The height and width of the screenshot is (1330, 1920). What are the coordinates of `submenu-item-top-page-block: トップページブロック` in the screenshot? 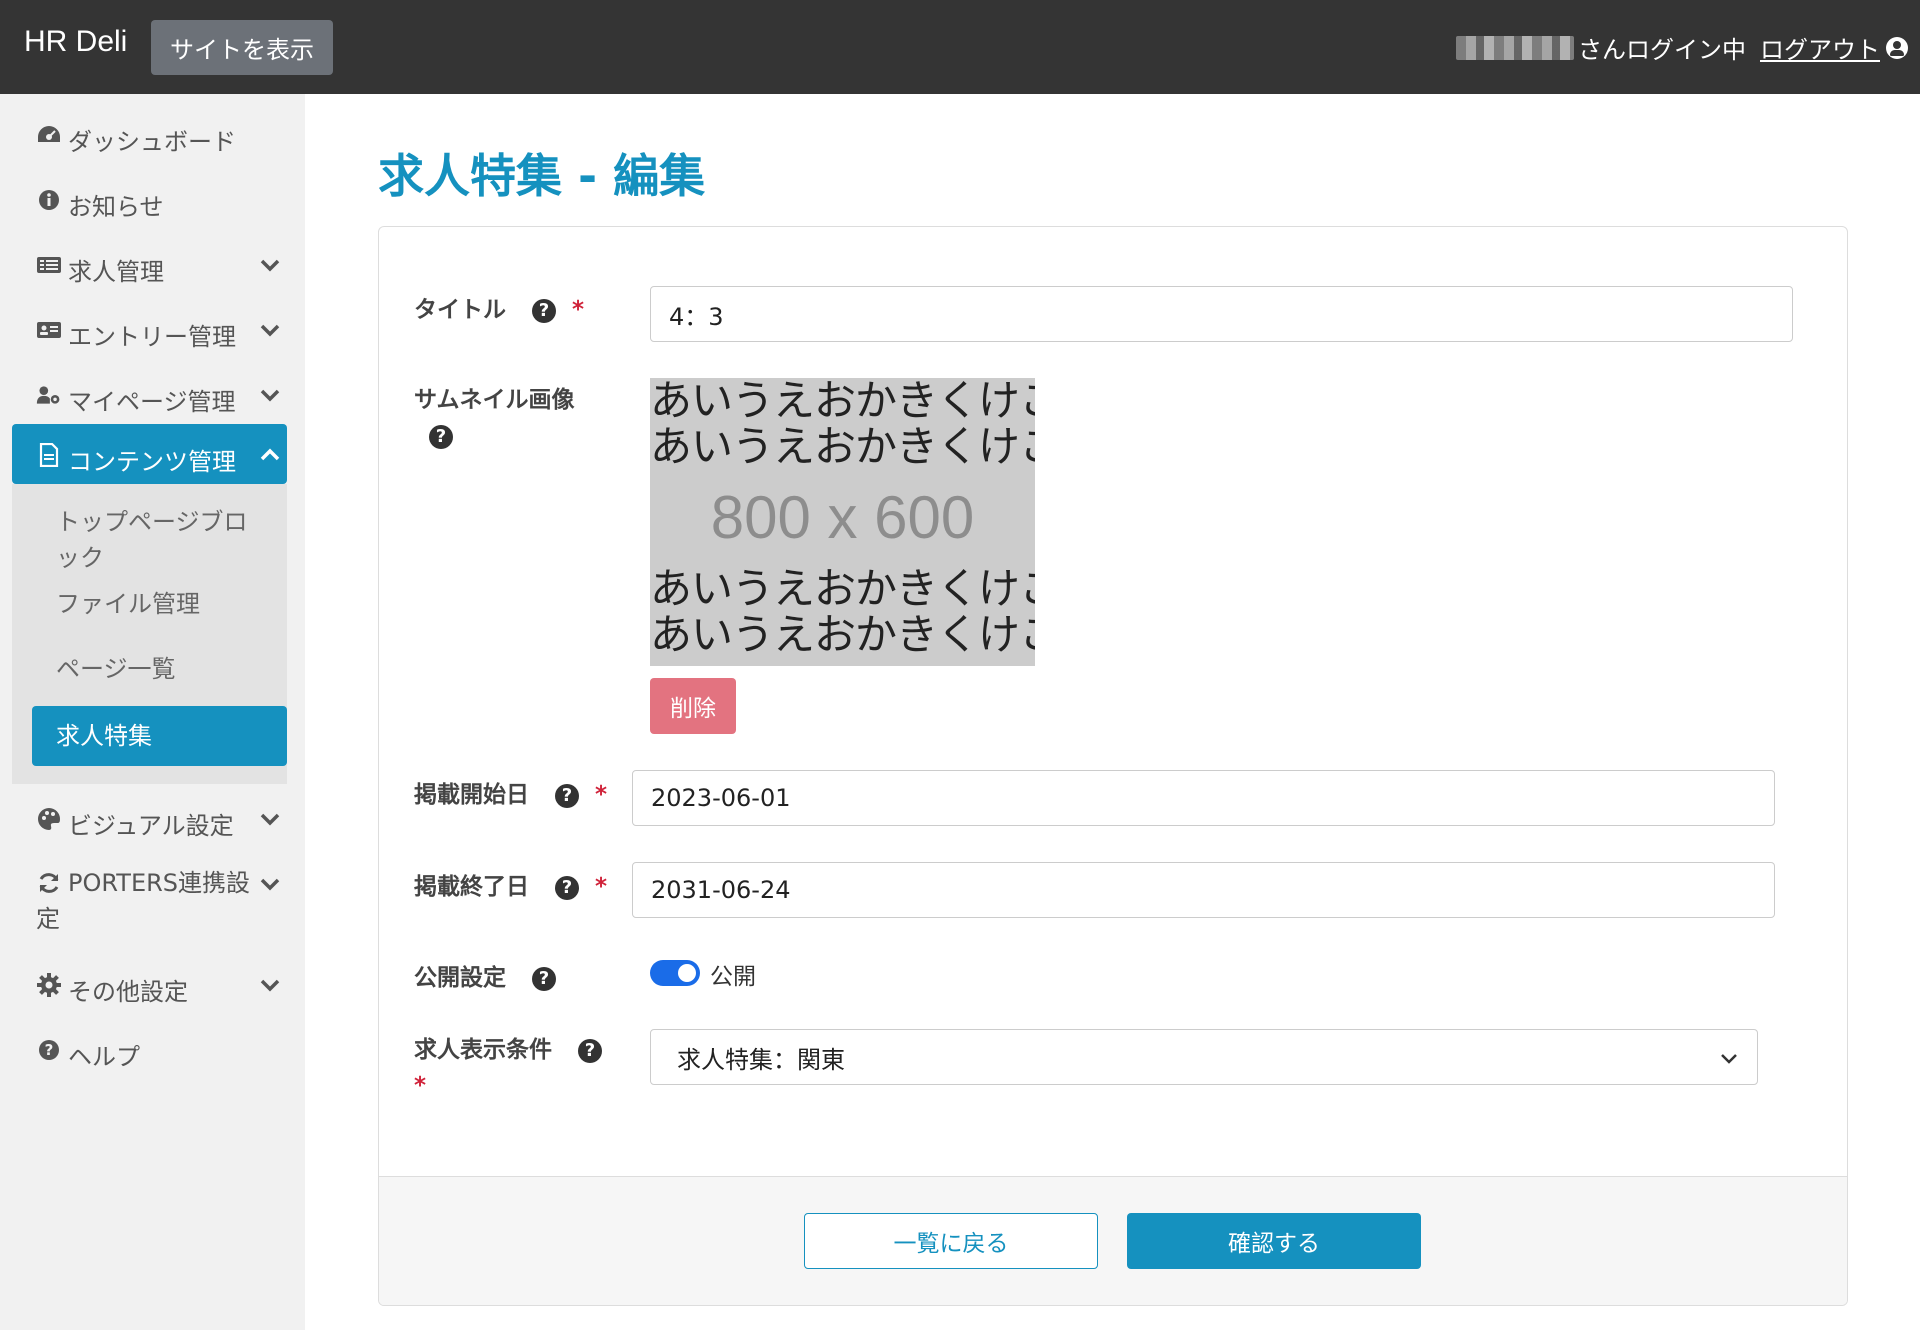 It's located at (159, 540).